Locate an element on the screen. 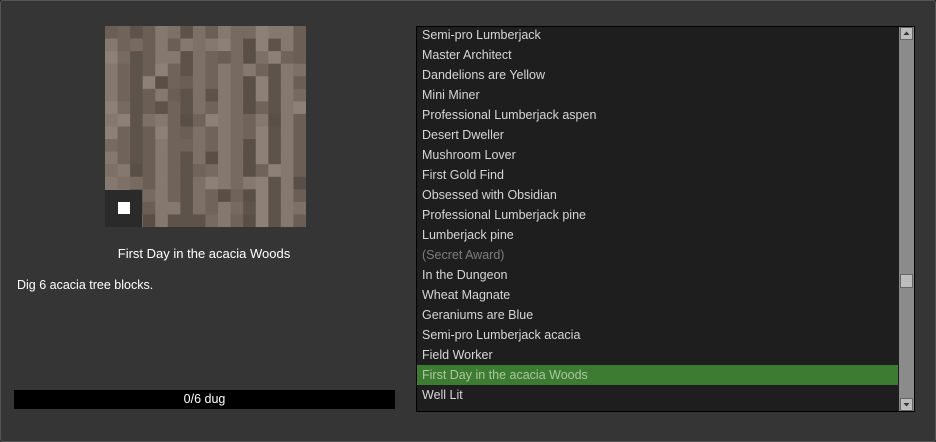 This screenshot has height=442, width=936. list-item: Master Architect is located at coordinates (657, 55).